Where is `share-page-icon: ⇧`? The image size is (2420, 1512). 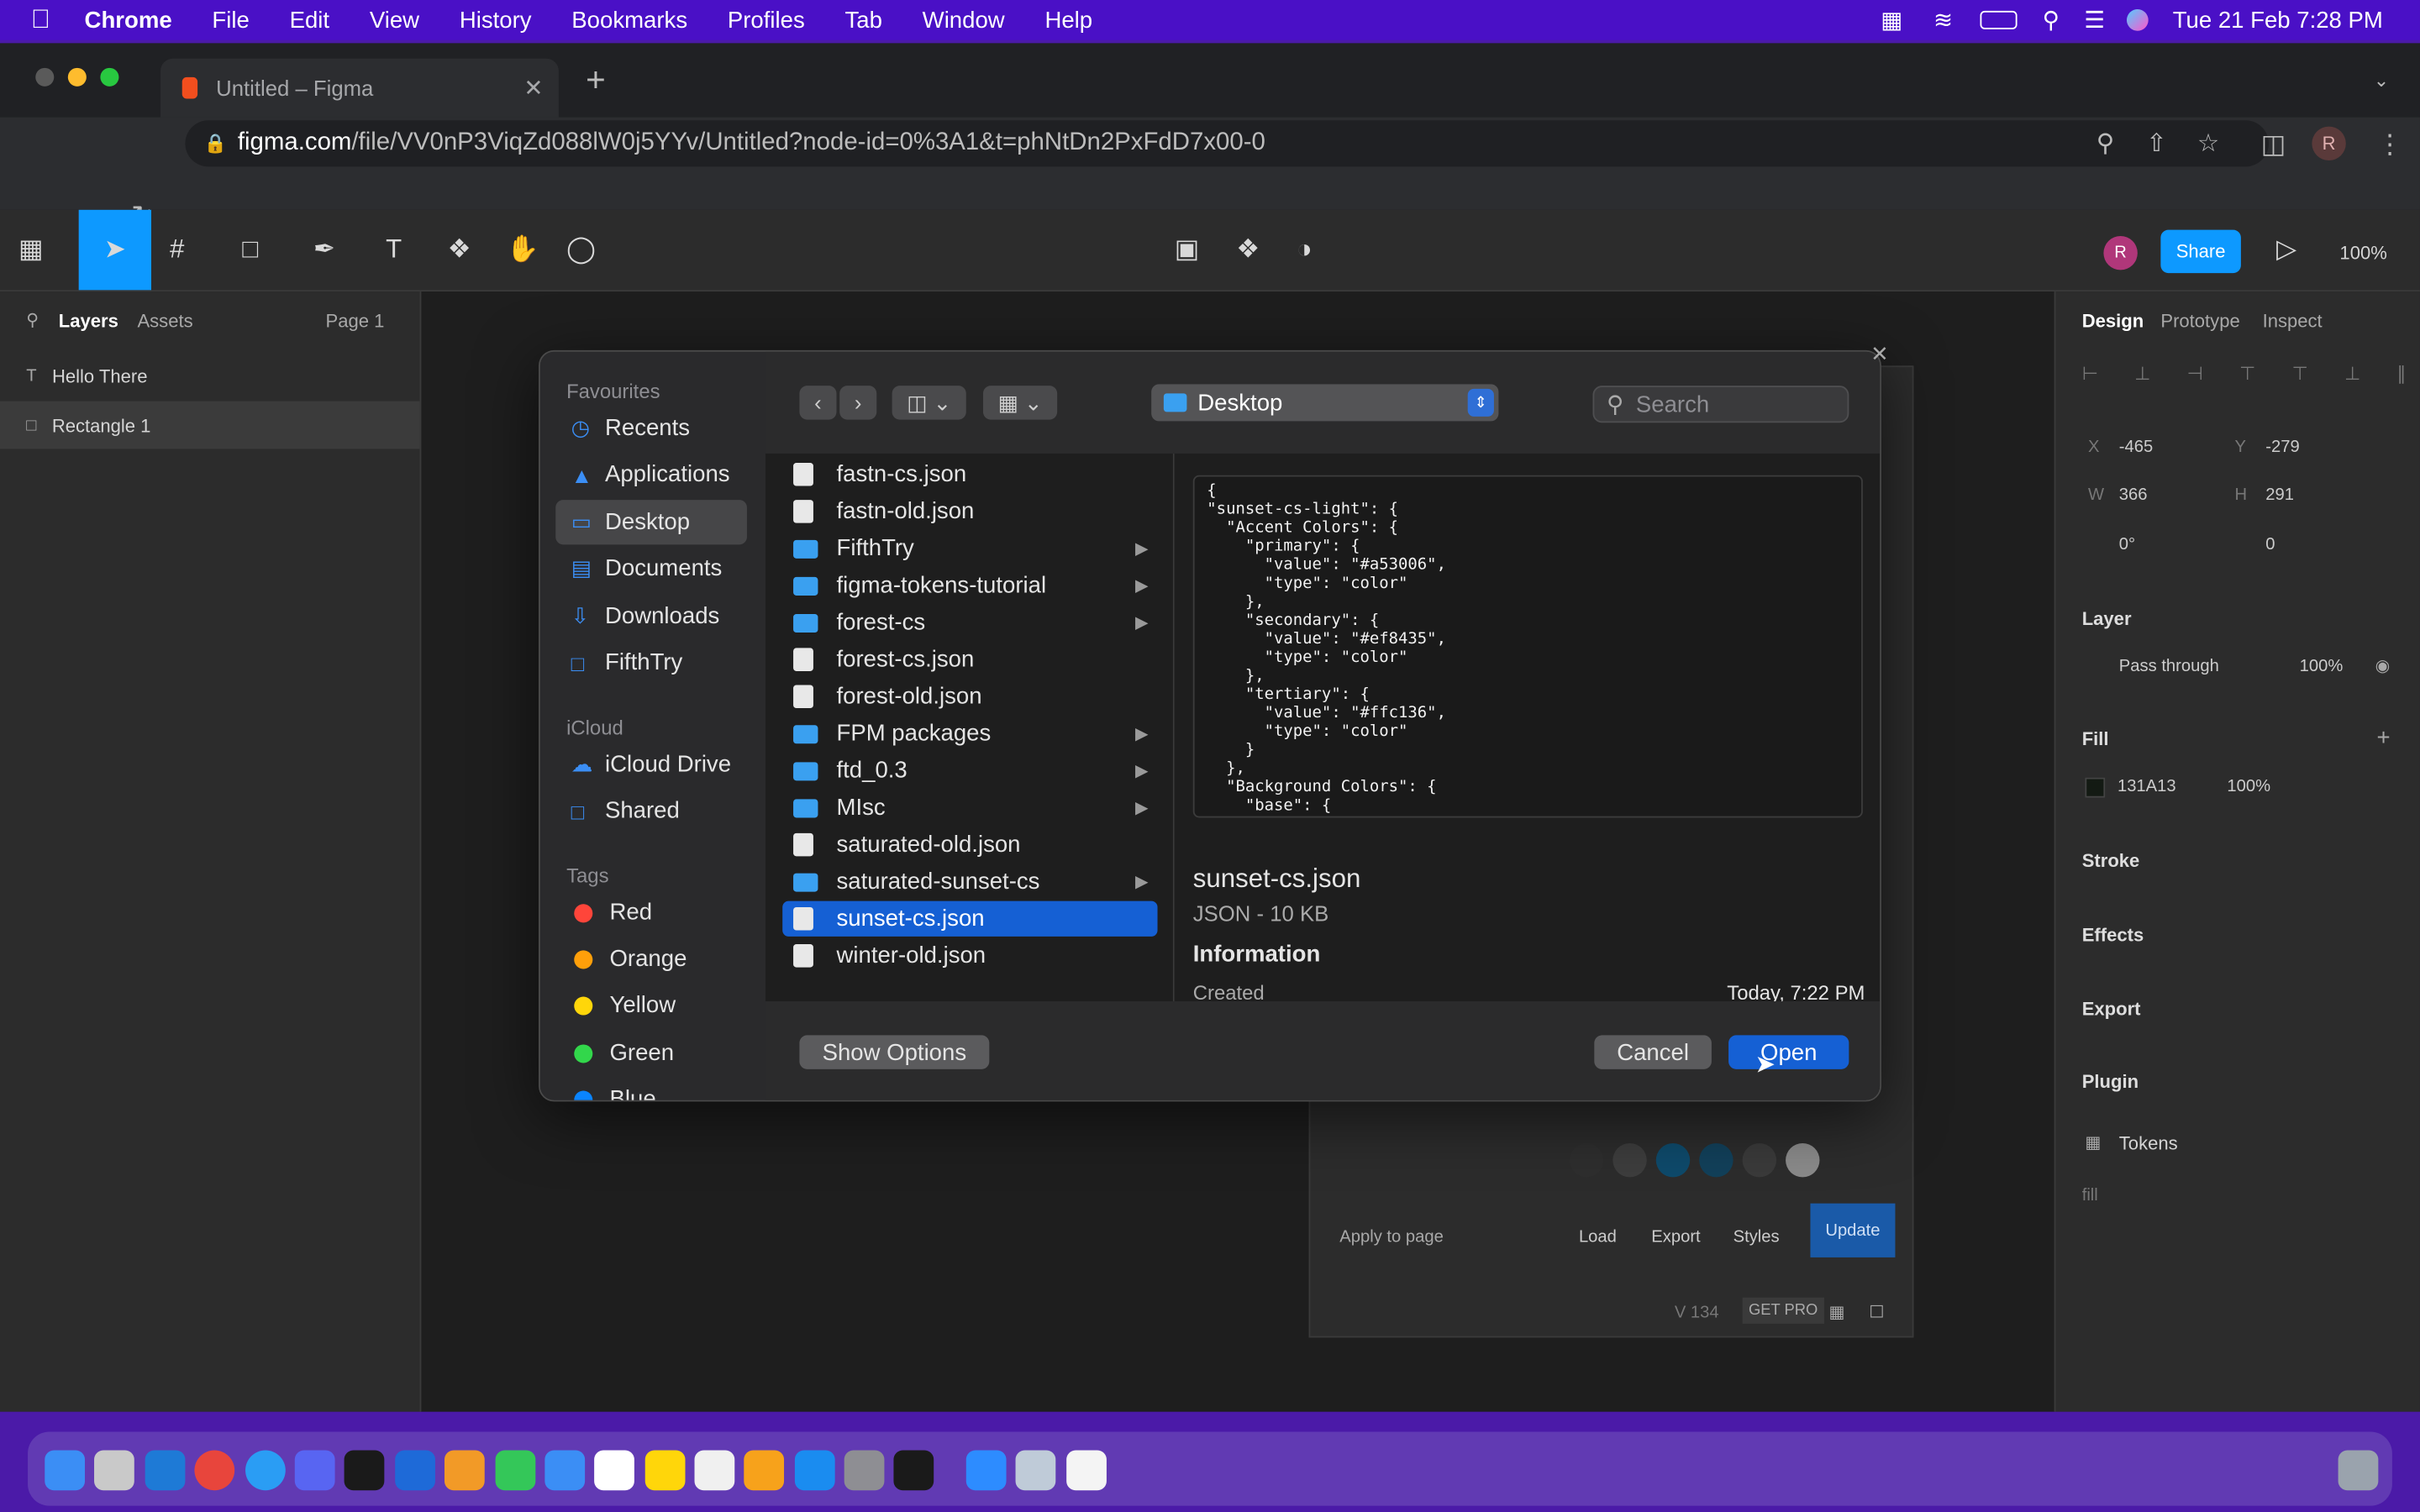
share-page-icon: ⇧ is located at coordinates (2156, 143).